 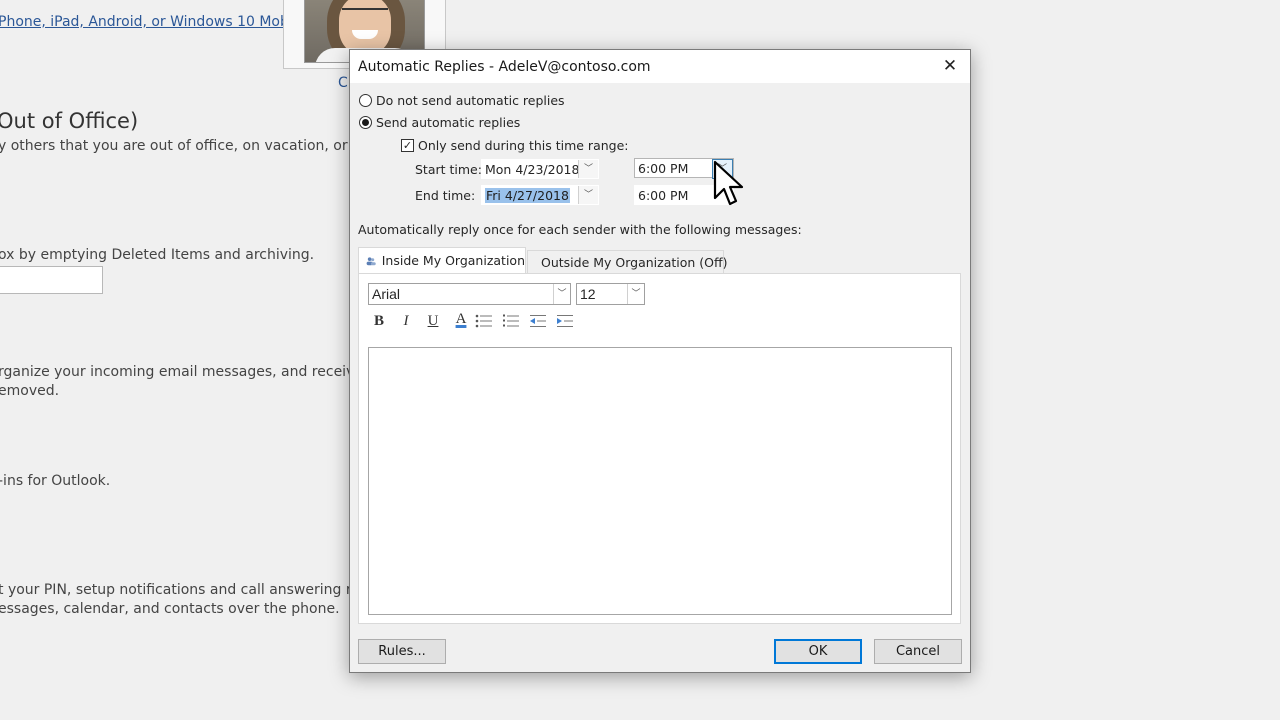 What do you see at coordinates (379, 321) in the screenshot?
I see `bold-button: B` at bounding box center [379, 321].